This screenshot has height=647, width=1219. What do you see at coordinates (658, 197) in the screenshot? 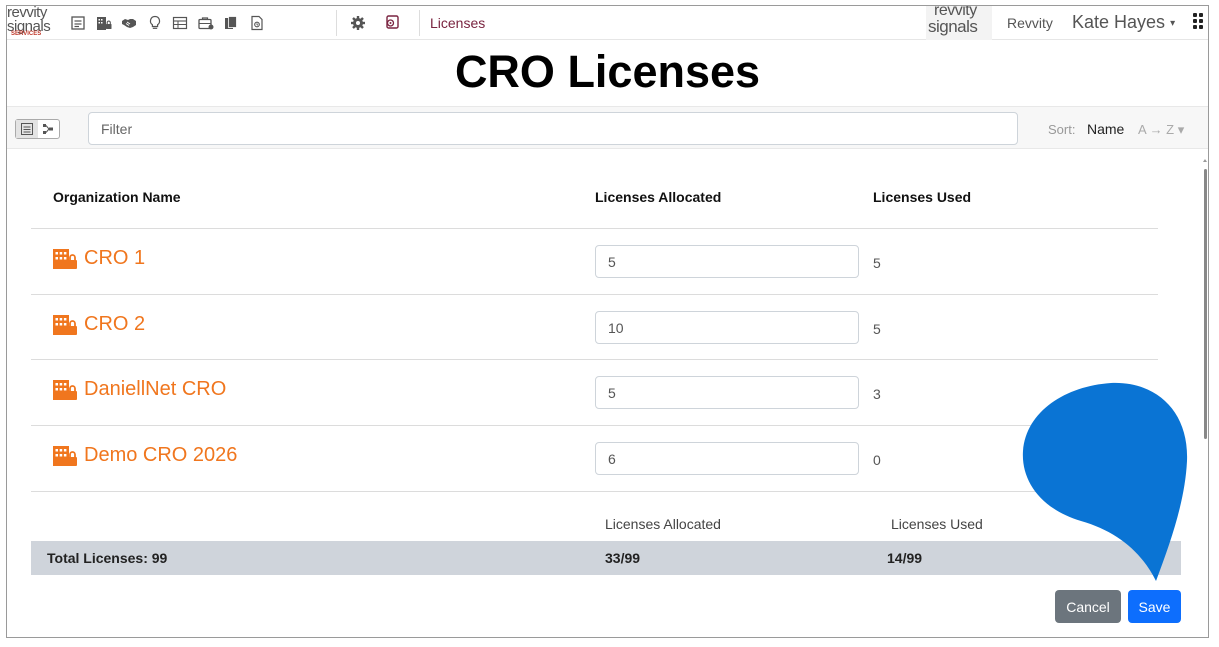
I see `column-header-allocated: Licenses Allocated` at bounding box center [658, 197].